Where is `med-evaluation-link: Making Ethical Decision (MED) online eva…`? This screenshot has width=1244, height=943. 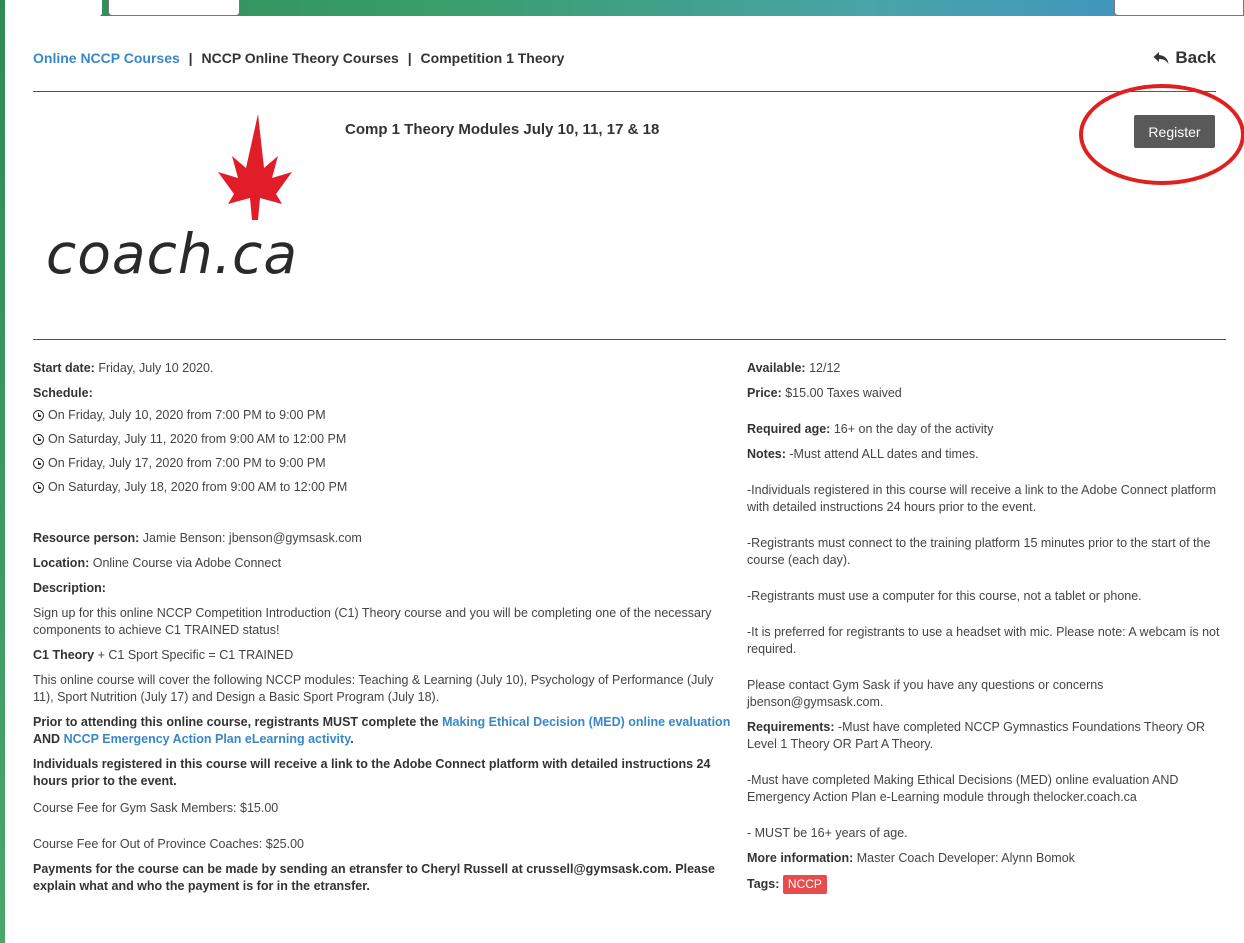
med-evaluation-link: Making Ethical Decision (MED) online eva… is located at coordinates (586, 722).